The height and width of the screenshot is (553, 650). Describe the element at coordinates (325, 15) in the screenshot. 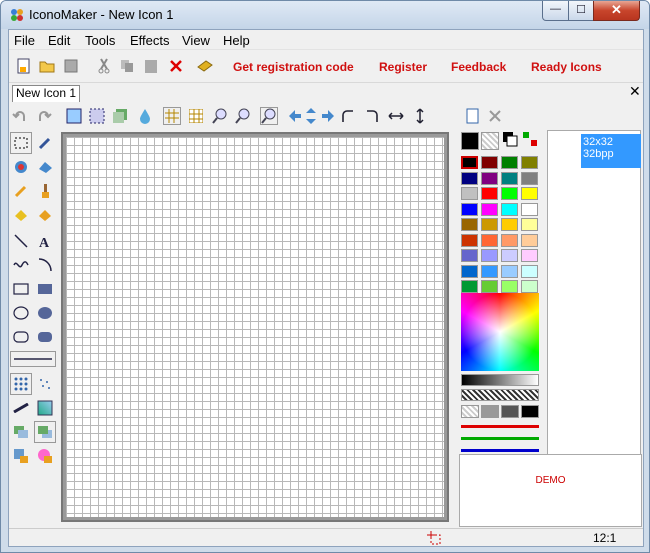

I see `title-bar: IconoMaker - New Icon 1 — ☐ ✕` at that location.